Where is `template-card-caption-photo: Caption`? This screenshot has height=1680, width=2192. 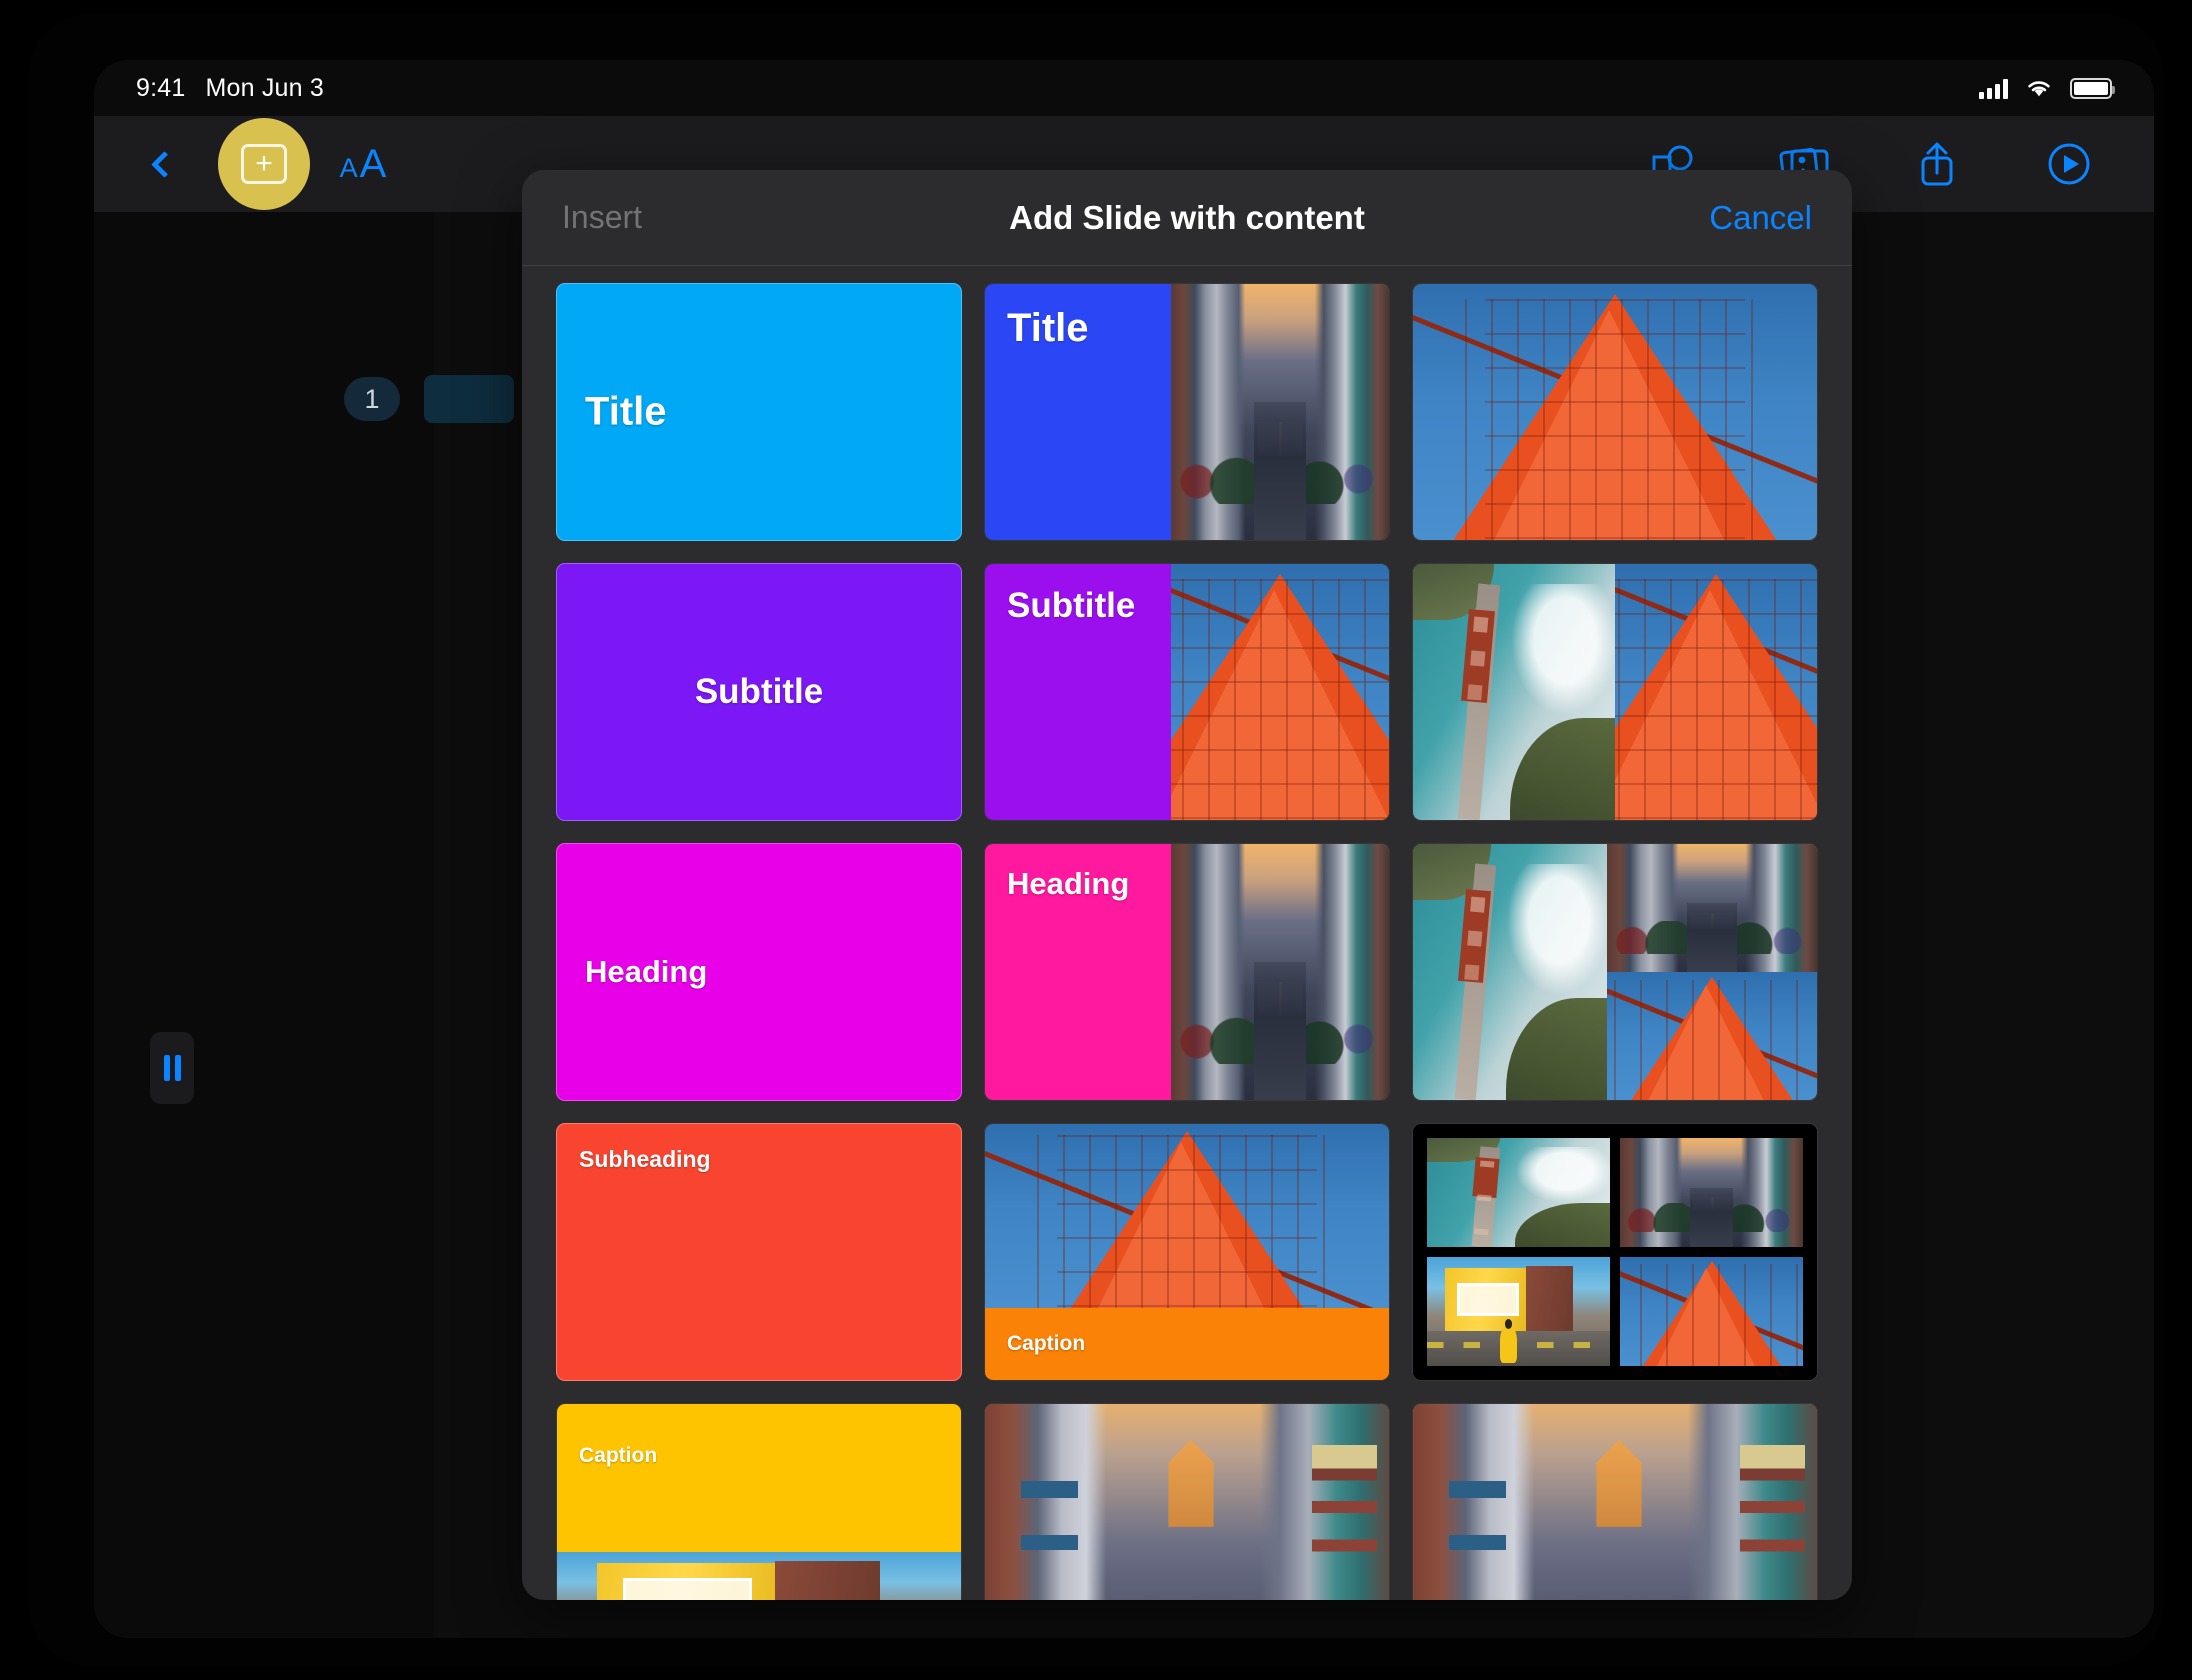 template-card-caption-photo: Caption is located at coordinates (759, 1501).